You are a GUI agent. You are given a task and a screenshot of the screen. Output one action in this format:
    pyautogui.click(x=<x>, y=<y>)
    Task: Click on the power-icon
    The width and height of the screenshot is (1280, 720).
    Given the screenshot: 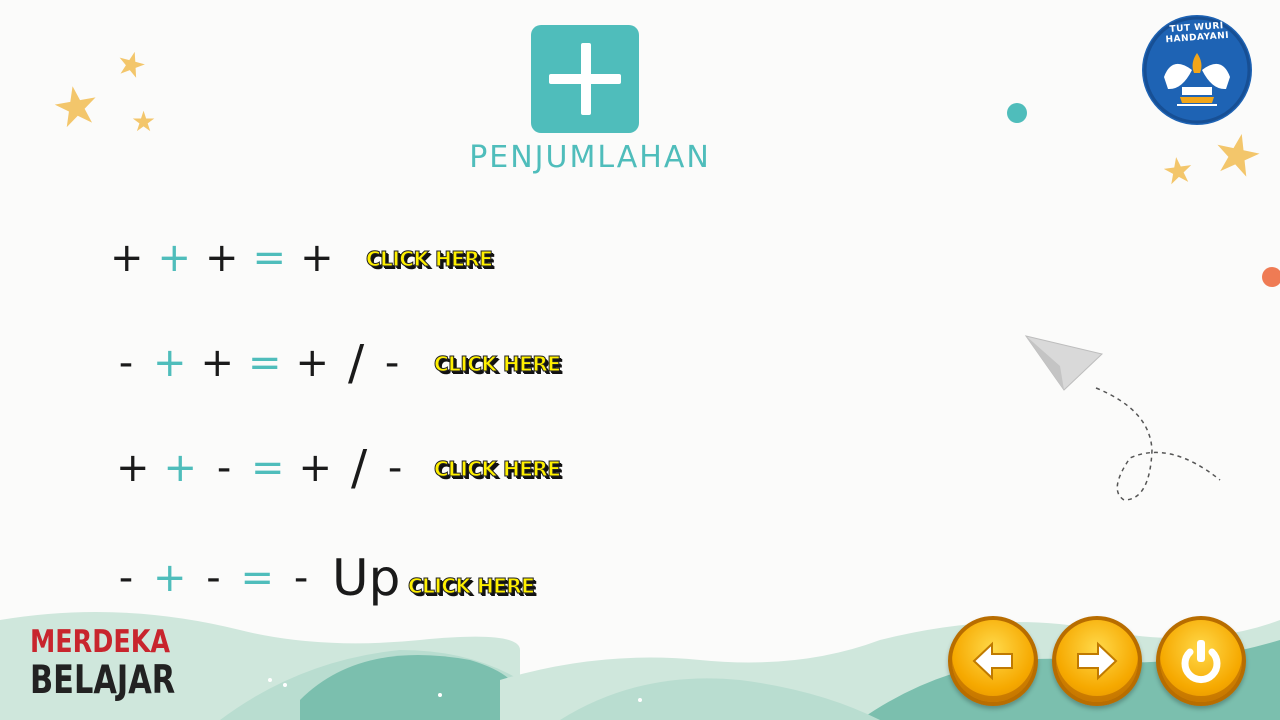 What is the action you would take?
    pyautogui.click(x=1201, y=662)
    